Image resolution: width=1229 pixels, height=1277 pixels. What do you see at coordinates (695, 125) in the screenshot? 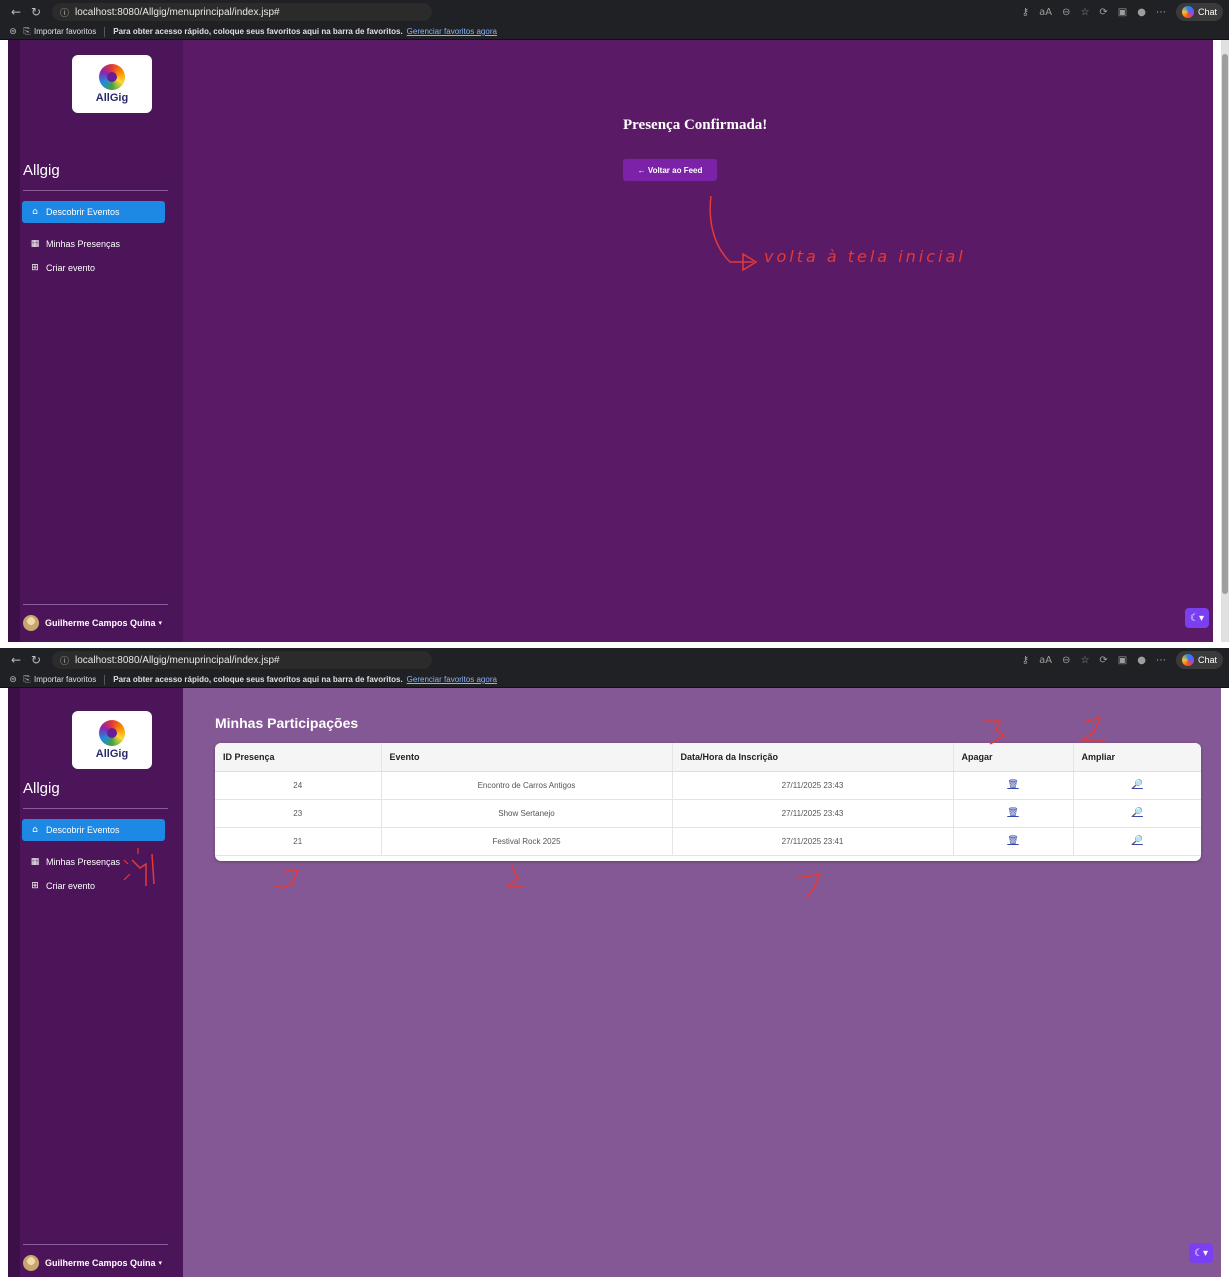
I see `page-title: Presença Confirmada!` at bounding box center [695, 125].